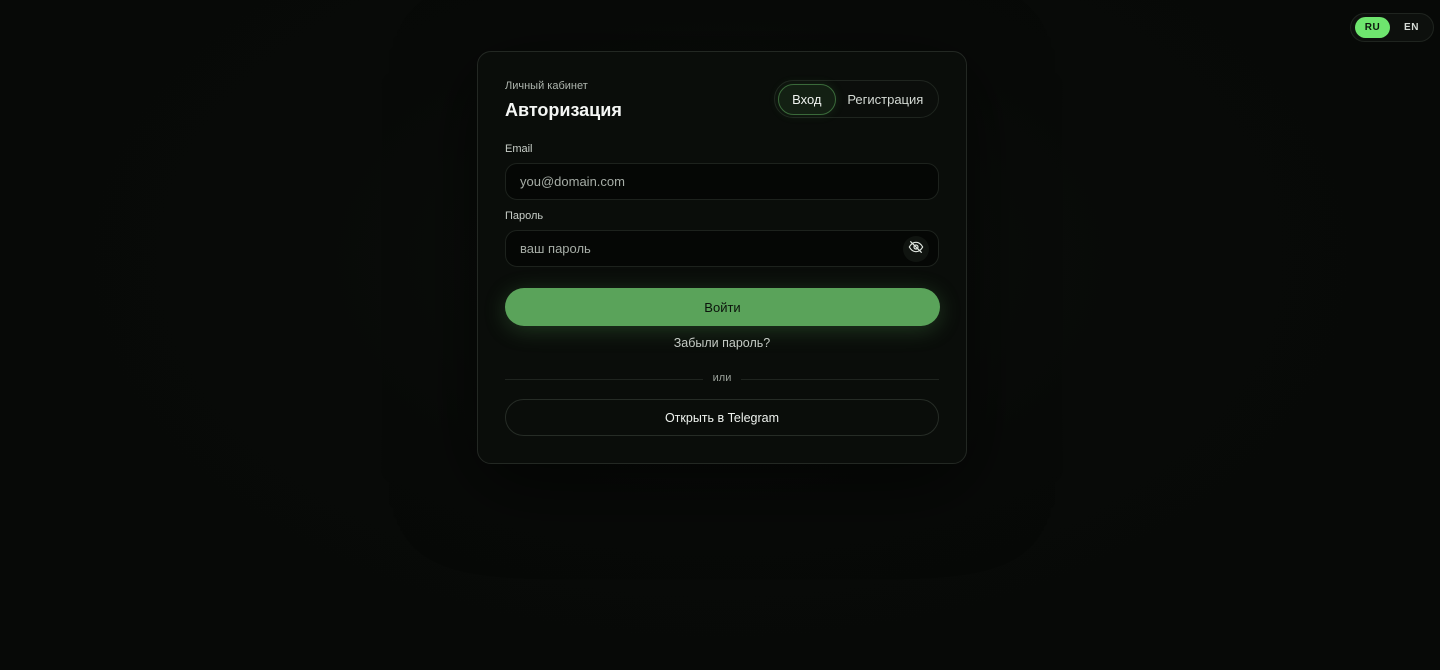  Describe the element at coordinates (729, 181) in the screenshot. I see `email-field` at that location.